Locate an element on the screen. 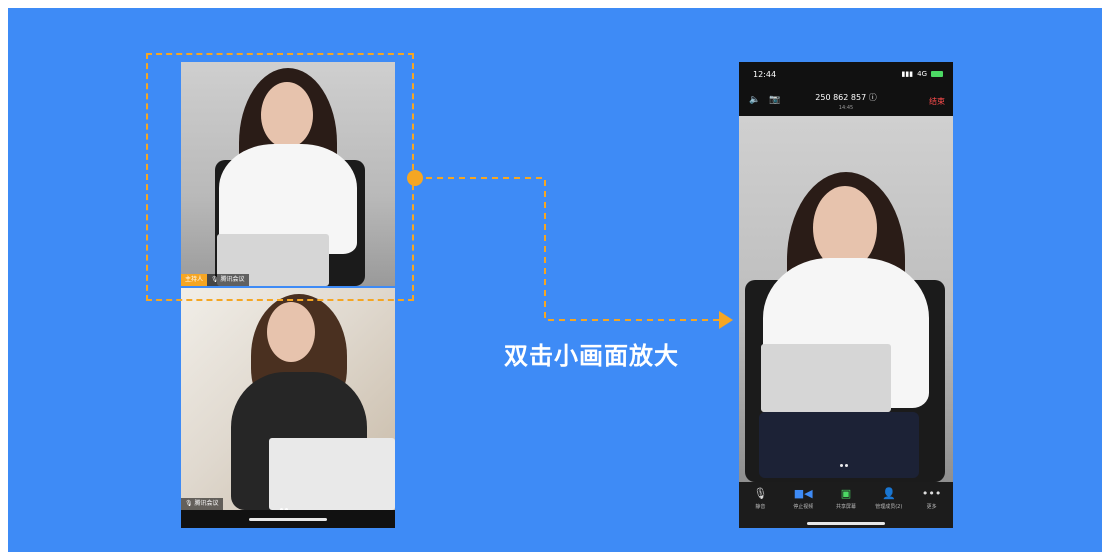 The image size is (1110, 560). tool-label: 静音 is located at coordinates (760, 507).